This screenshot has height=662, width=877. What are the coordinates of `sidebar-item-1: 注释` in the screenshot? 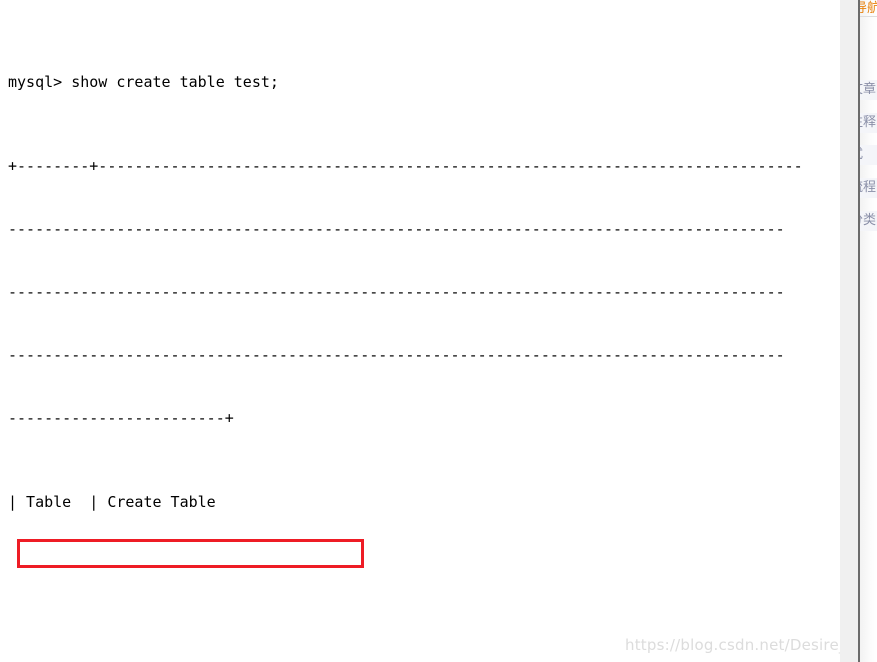 It's located at (868, 123).